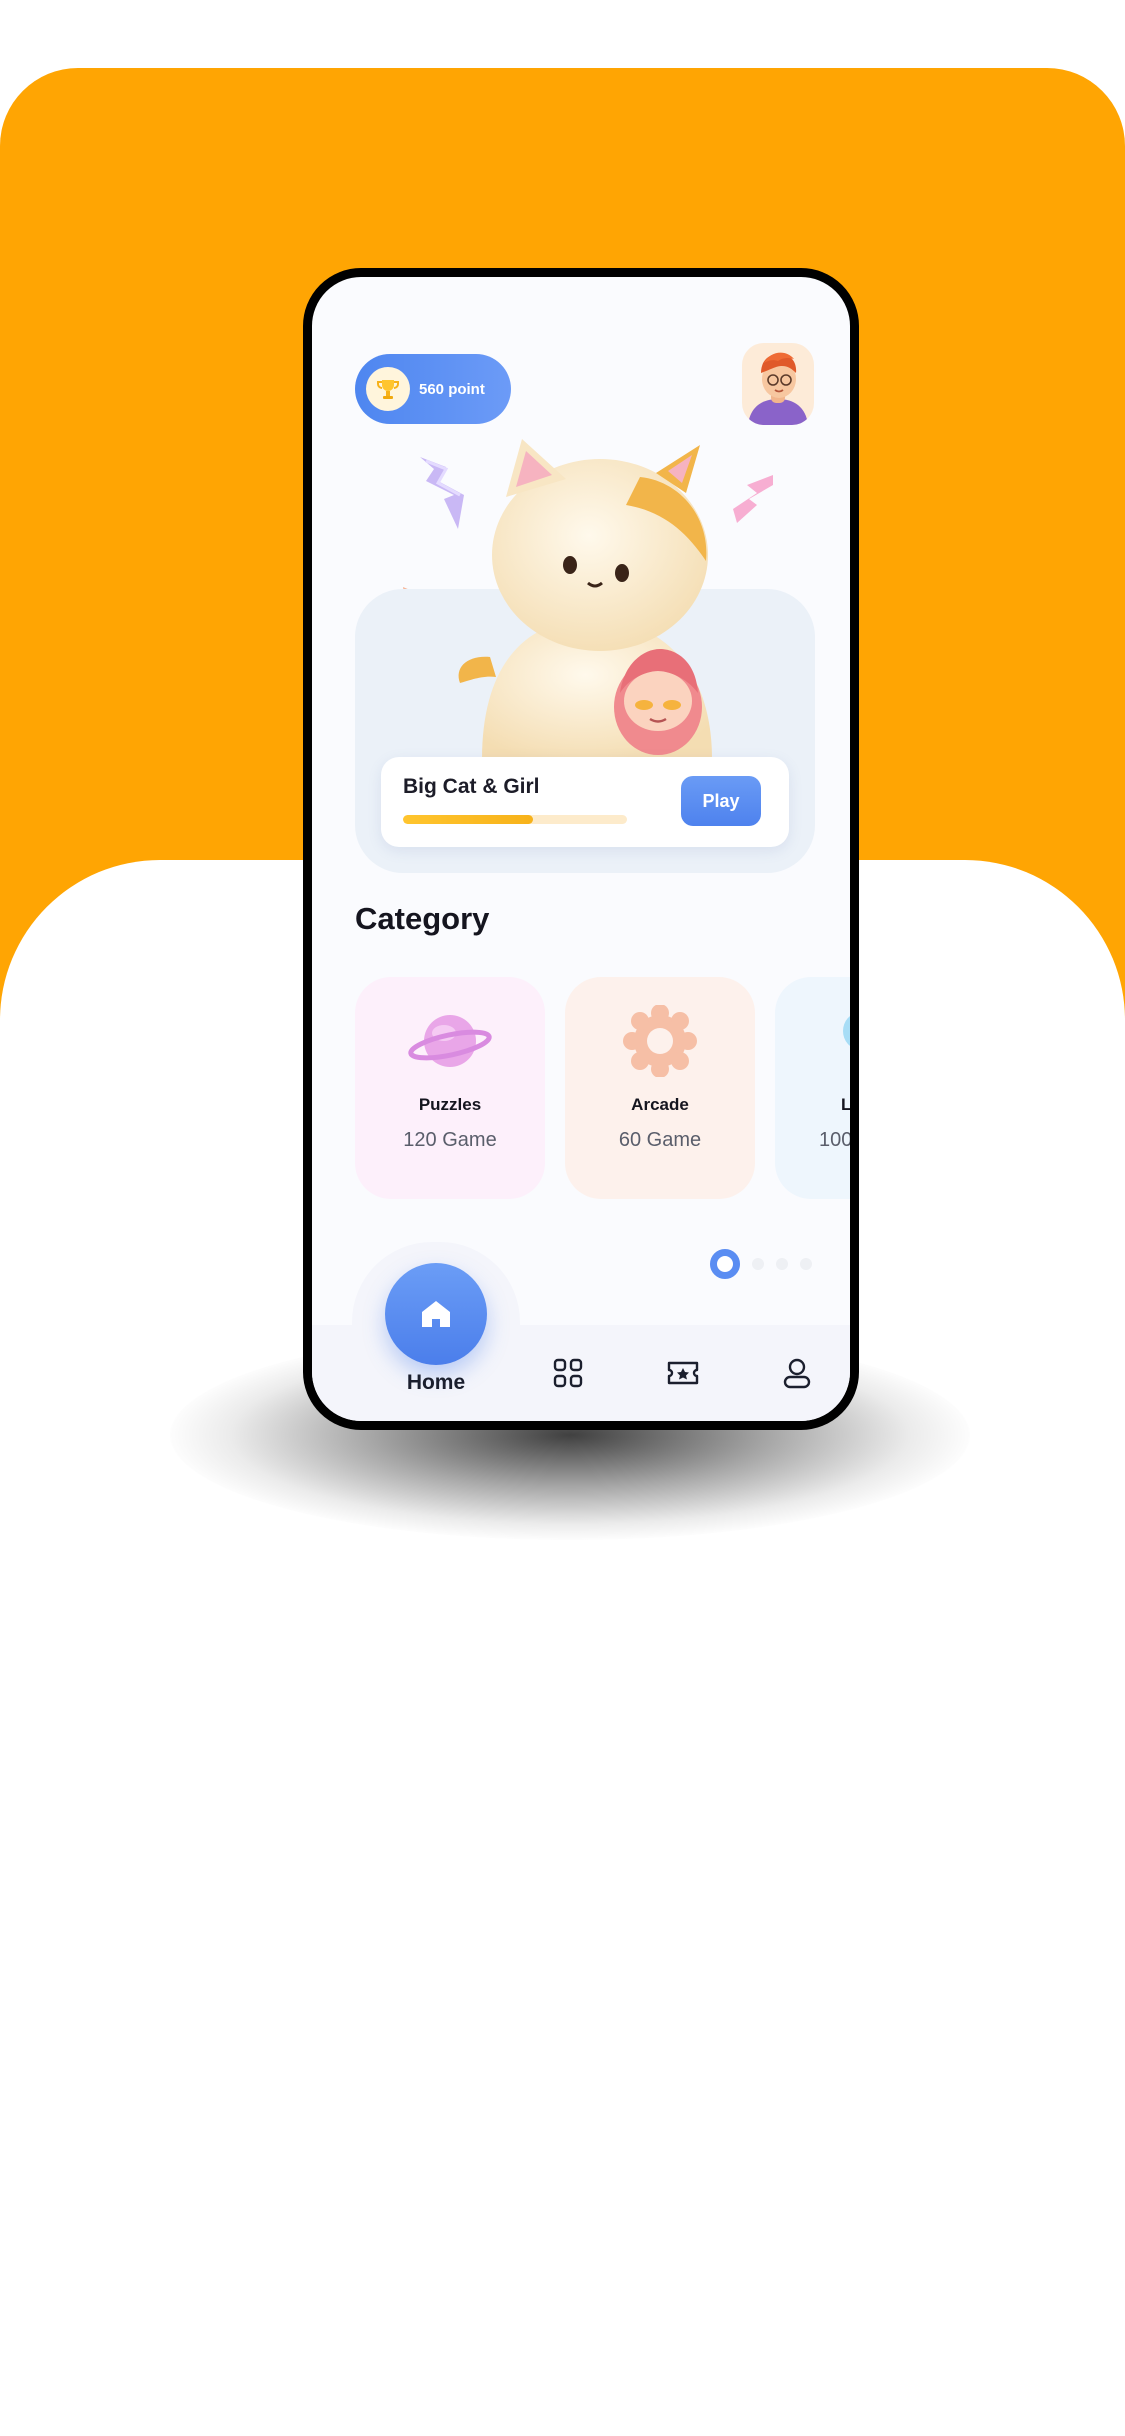 Image resolution: width=1125 pixels, height=2436 pixels. I want to click on category-card-puzzles: Puzzles 120 Game, so click(450, 1088).